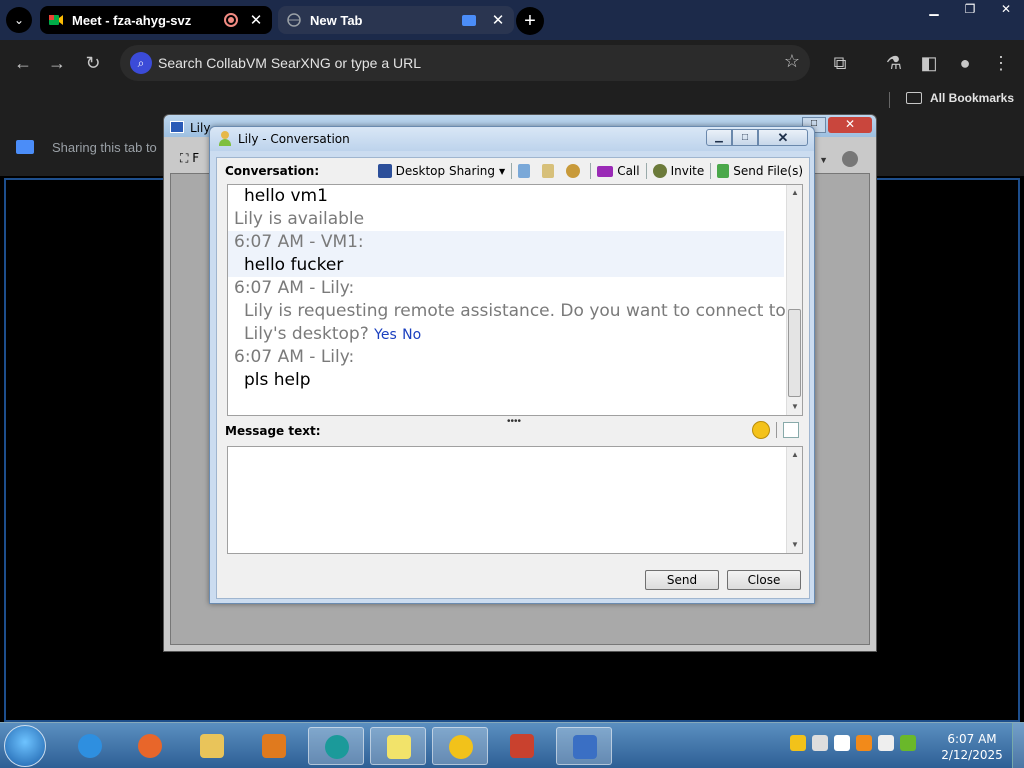 The height and width of the screenshot is (768, 1024). I want to click on desktop-sharing-button: Desktop Sharing ▼, so click(442, 171).